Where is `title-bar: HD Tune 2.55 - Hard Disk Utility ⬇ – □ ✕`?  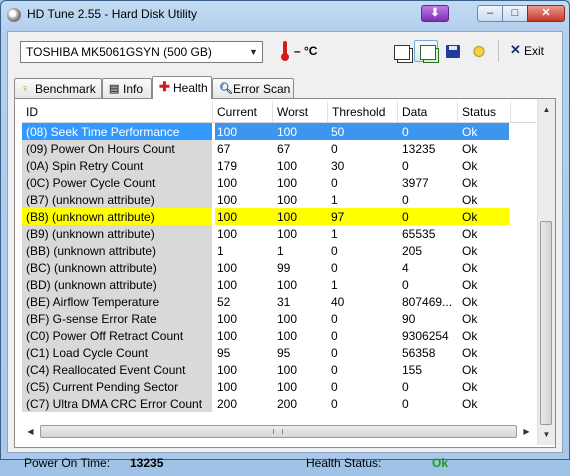
title-bar: HD Tune 2.55 - Hard Disk Utility ⬇ – □ ✕ is located at coordinates (285, 15).